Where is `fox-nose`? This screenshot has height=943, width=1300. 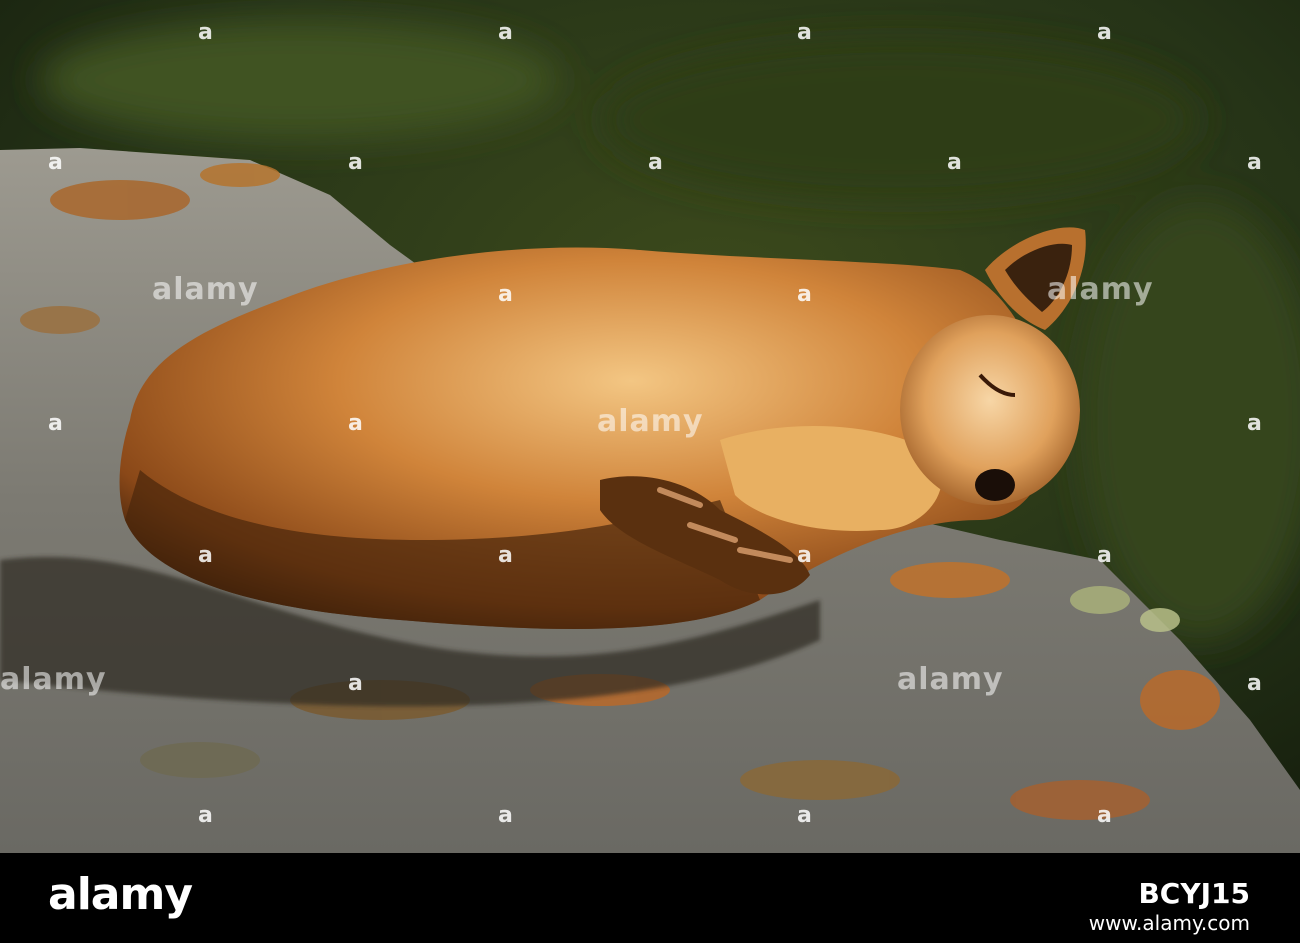
fox-nose is located at coordinates (995, 485).